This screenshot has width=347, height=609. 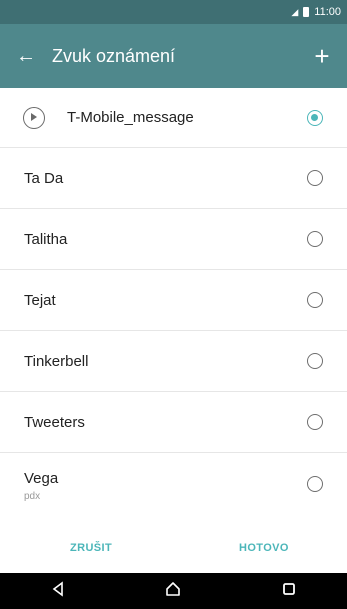 I want to click on square-recents-icon, so click(x=289, y=588).